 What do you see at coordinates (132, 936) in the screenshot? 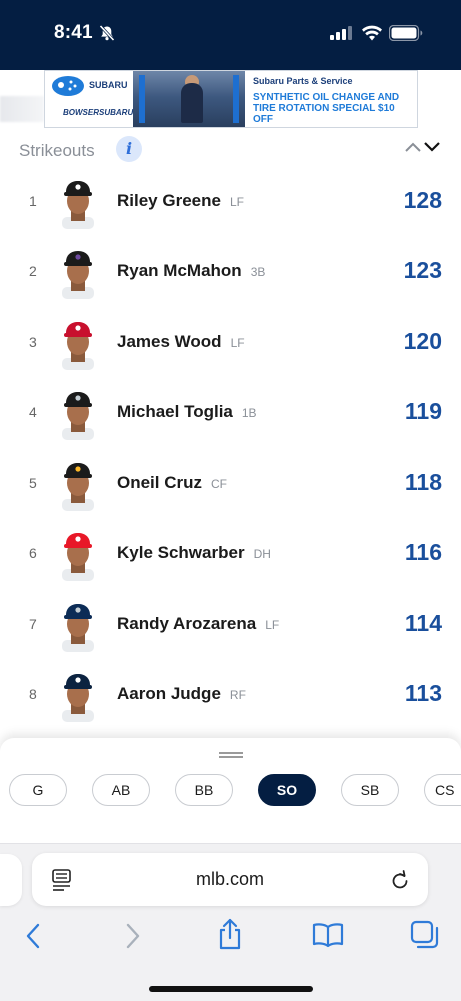
I see `forward-icon` at bounding box center [132, 936].